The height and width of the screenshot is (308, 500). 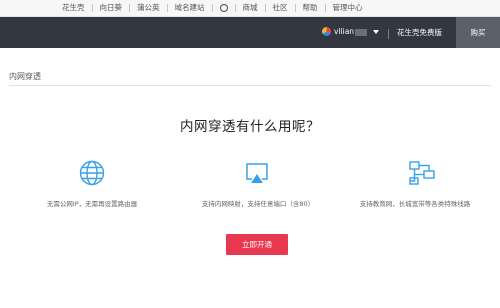 I want to click on circle-logo-icon, so click(x=223, y=8).